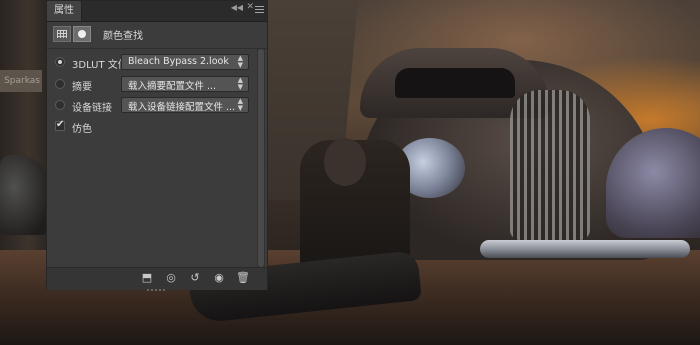 The width and height of the screenshot is (700, 345). What do you see at coordinates (82, 34) in the screenshot?
I see `layer-mask-icon` at bounding box center [82, 34].